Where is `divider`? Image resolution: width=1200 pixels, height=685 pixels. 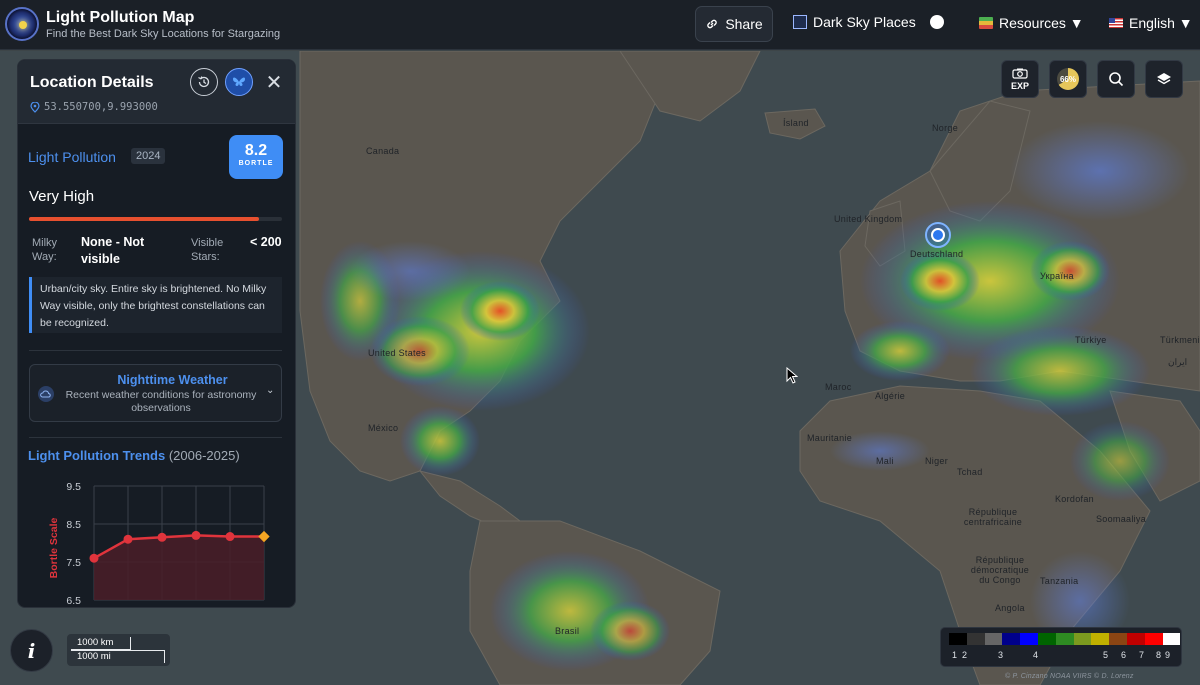
divider is located at coordinates (155, 350).